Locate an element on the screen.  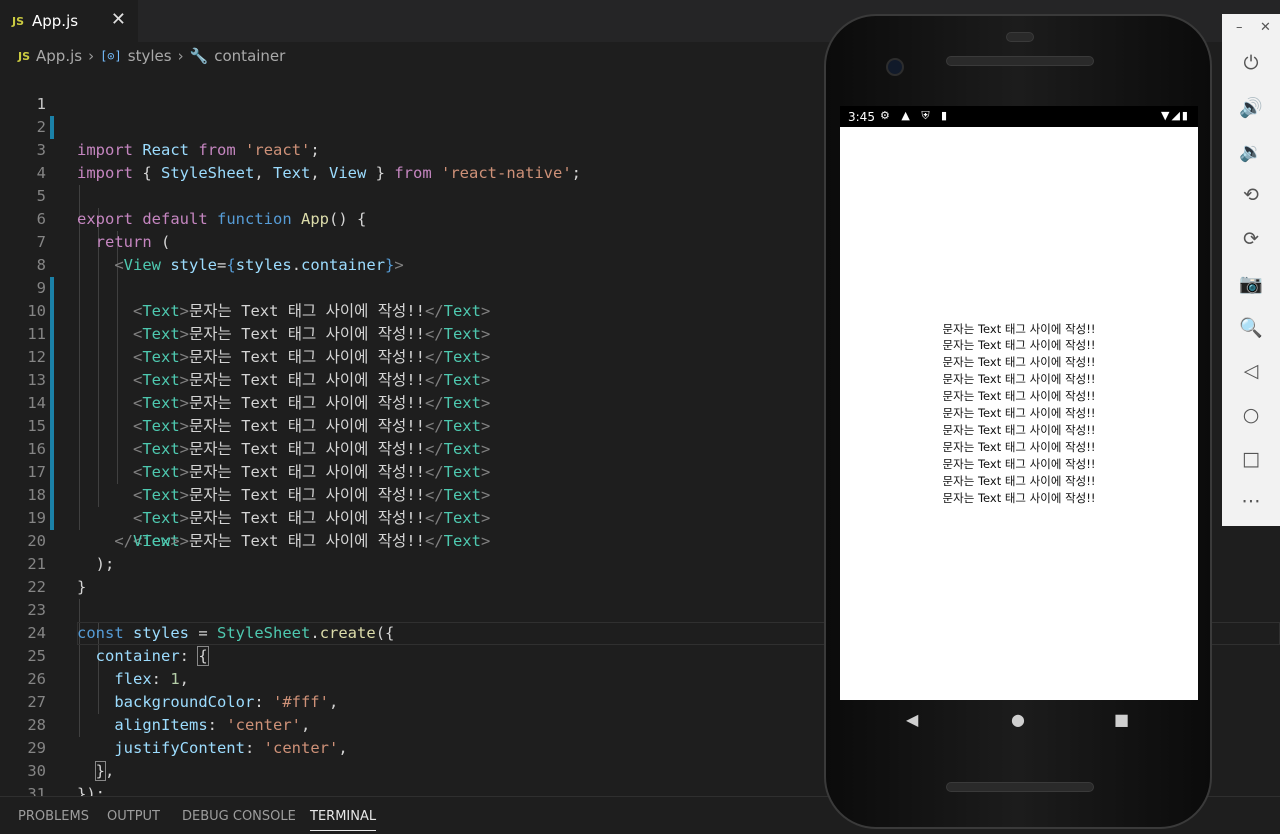
more-icon: ⋯ is located at coordinates (1251, 501).